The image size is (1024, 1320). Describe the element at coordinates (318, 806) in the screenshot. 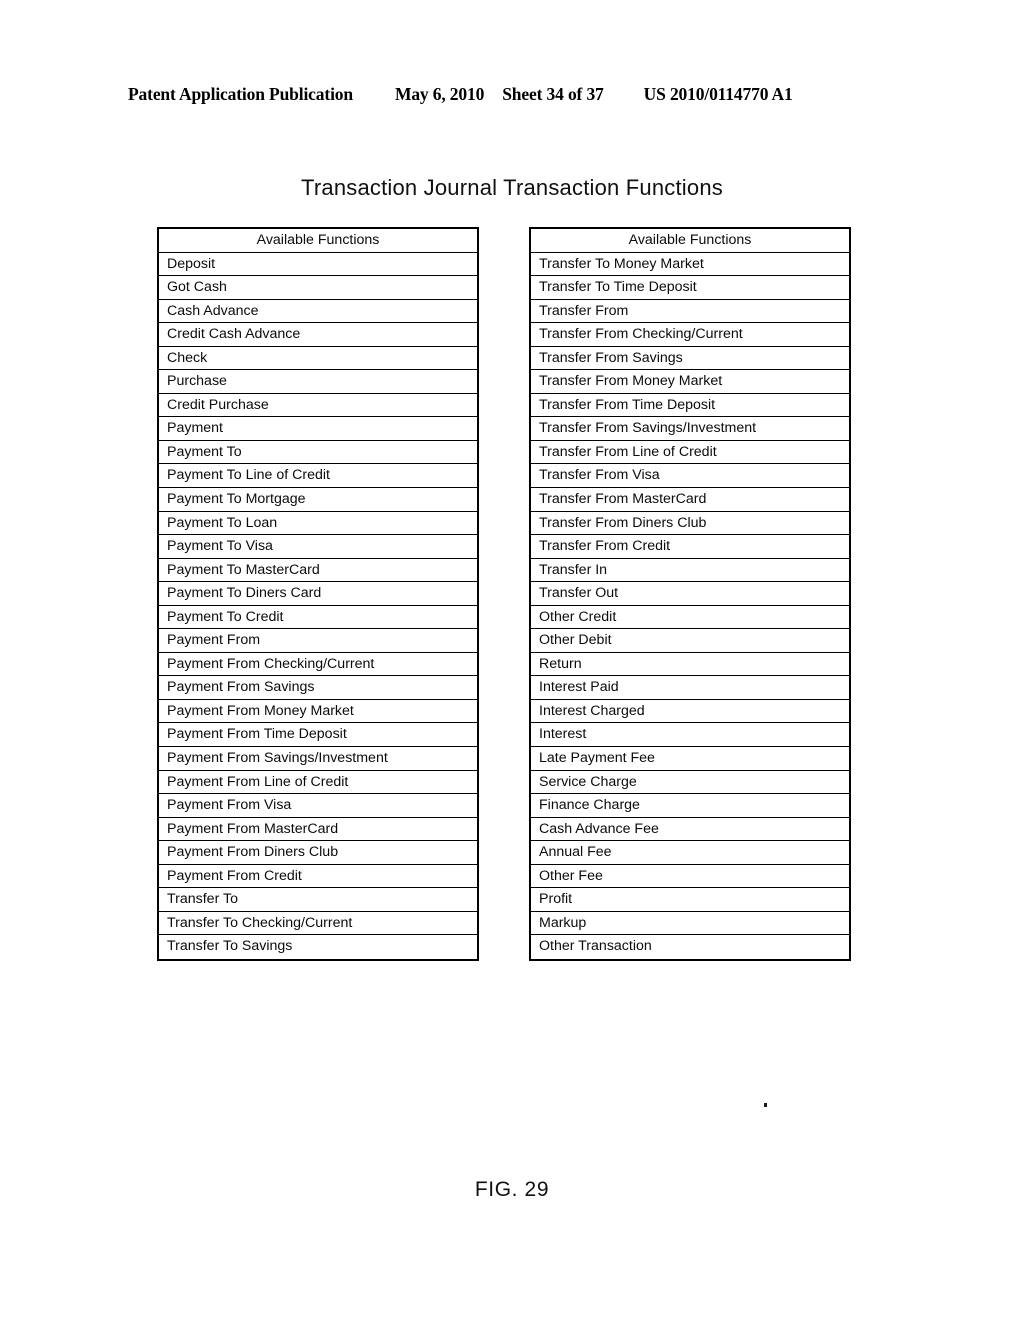

I see `table-row: Payment From Visa` at that location.